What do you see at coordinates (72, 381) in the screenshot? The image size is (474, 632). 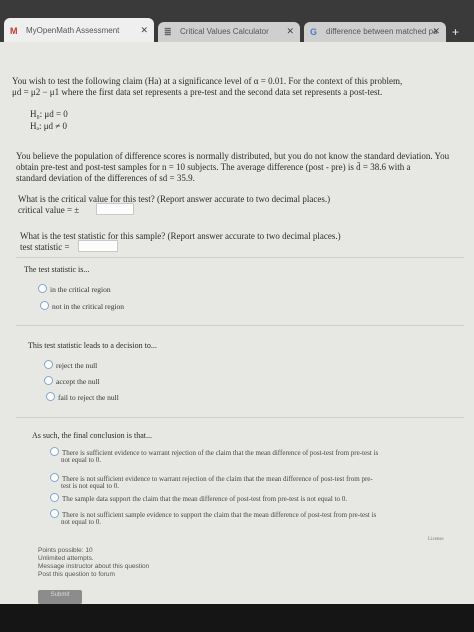 I see `decision-option-accept: accept the null` at bounding box center [72, 381].